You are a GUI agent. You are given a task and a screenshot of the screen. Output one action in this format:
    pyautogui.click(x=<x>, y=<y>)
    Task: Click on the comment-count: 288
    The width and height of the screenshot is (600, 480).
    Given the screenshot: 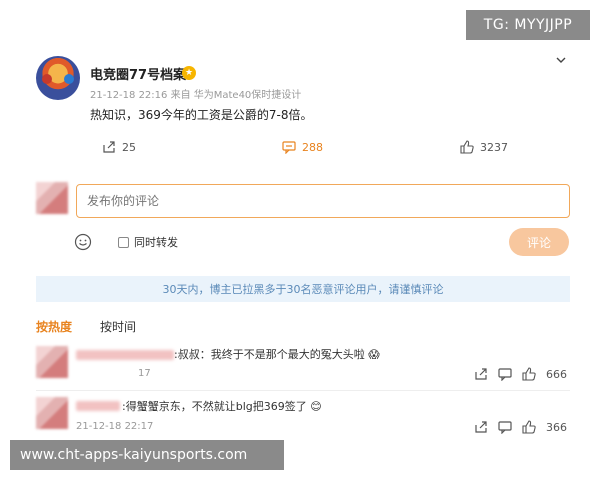 What is the action you would take?
    pyautogui.click(x=312, y=147)
    